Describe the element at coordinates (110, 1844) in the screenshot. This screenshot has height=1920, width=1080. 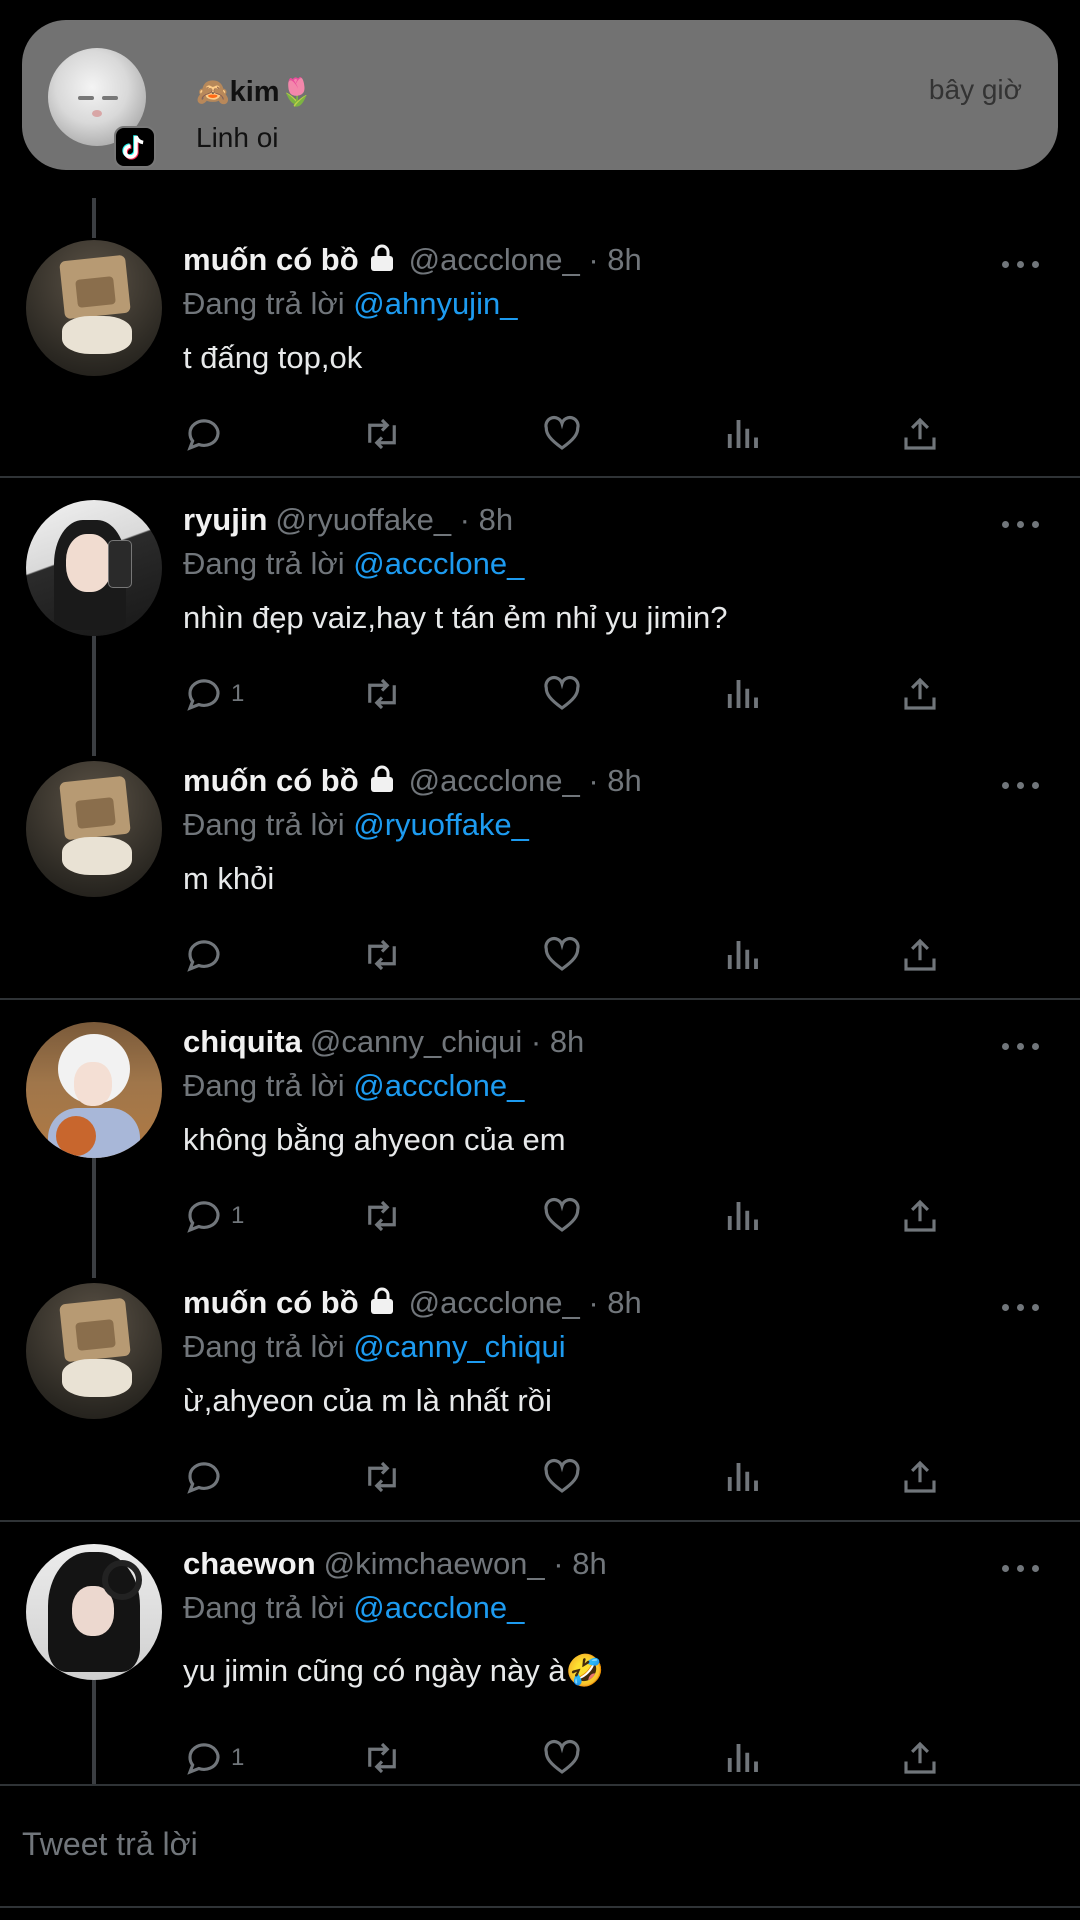
I see `reply-compose-input: Tweet trả lời` at that location.